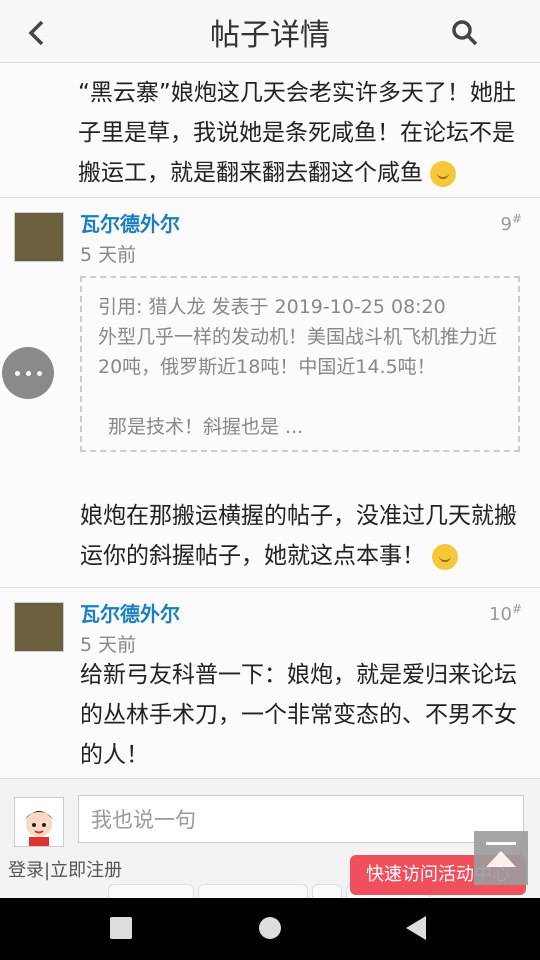 The width and height of the screenshot is (540, 960). Describe the element at coordinates (416, 928) in the screenshot. I see `back-icon` at that location.